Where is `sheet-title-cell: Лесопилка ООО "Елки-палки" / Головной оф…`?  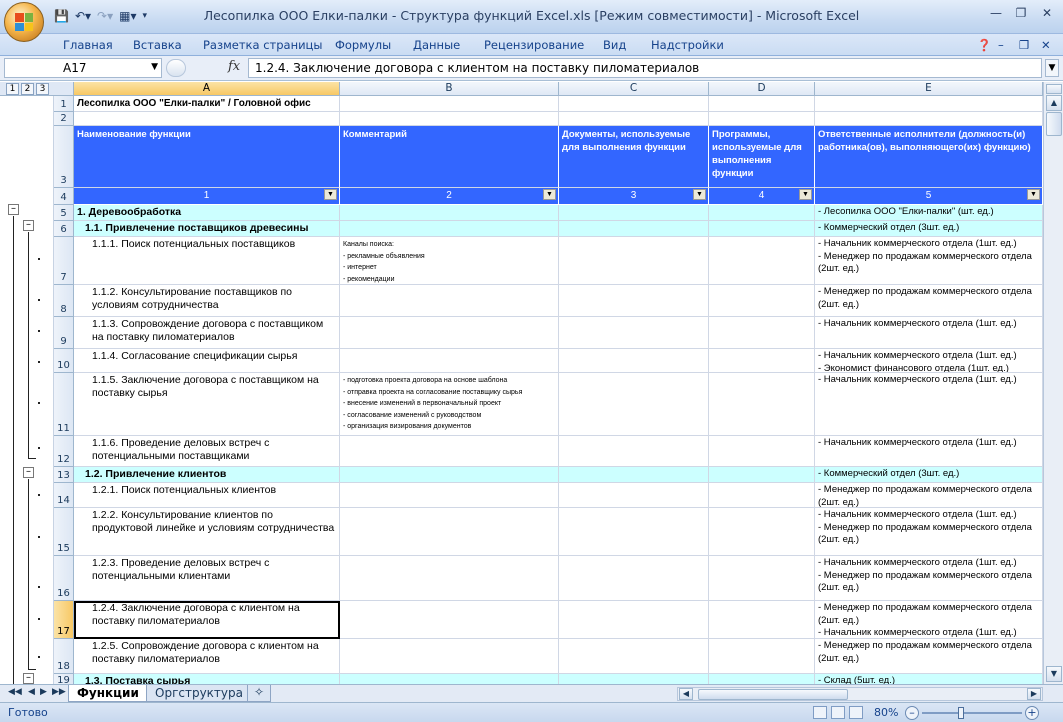 sheet-title-cell: Лесопилка ООО "Елки-палки" / Головной оф… is located at coordinates (207, 104).